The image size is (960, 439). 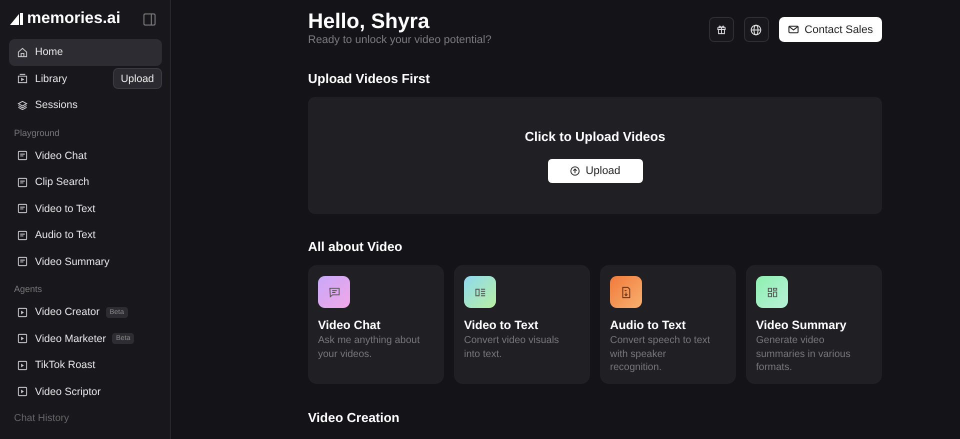 I want to click on card-title: Audio to Text, so click(x=648, y=325).